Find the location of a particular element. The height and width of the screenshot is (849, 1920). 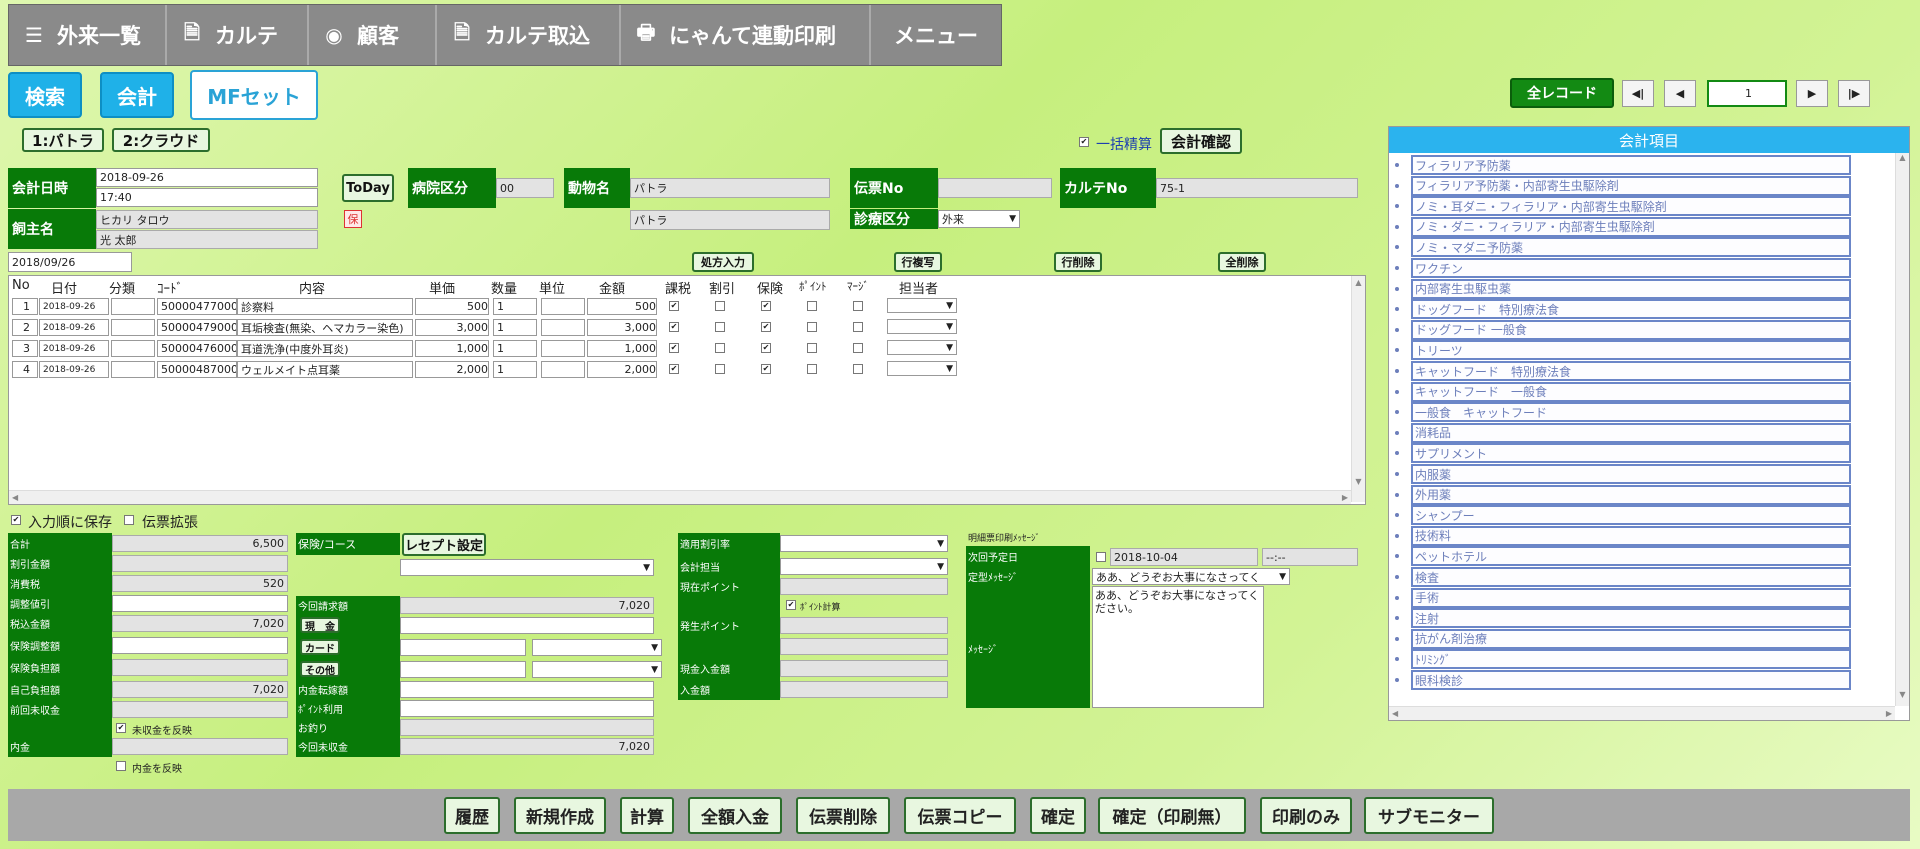

cell-content: 診察料 is located at coordinates (325, 306).